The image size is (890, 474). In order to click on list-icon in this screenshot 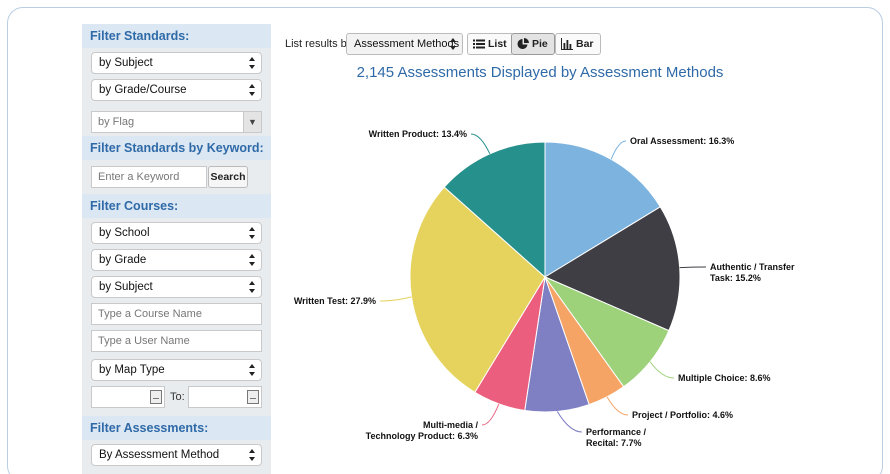, I will do `click(479, 44)`.